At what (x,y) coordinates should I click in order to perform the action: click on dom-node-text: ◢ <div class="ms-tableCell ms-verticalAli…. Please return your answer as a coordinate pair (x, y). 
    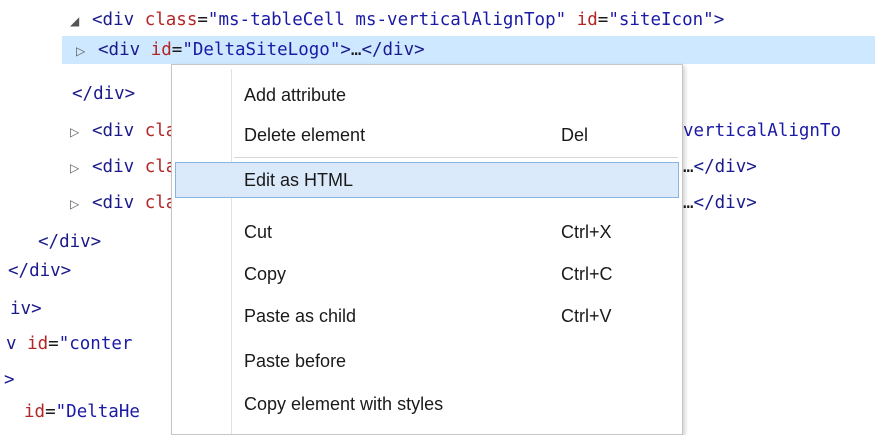
    Looking at the image, I should click on (397, 20).